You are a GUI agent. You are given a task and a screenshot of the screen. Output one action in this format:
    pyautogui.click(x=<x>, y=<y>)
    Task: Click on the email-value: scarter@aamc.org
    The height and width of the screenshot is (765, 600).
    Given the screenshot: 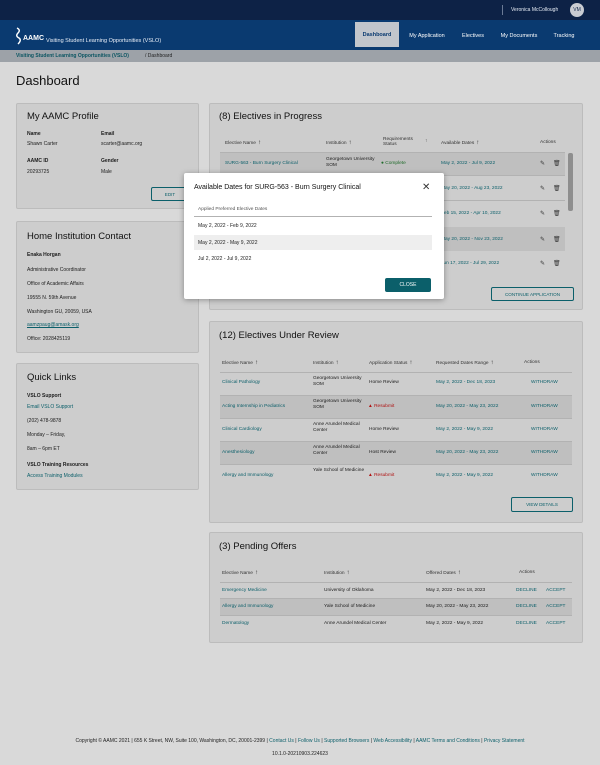 What is the action you would take?
    pyautogui.click(x=122, y=144)
    